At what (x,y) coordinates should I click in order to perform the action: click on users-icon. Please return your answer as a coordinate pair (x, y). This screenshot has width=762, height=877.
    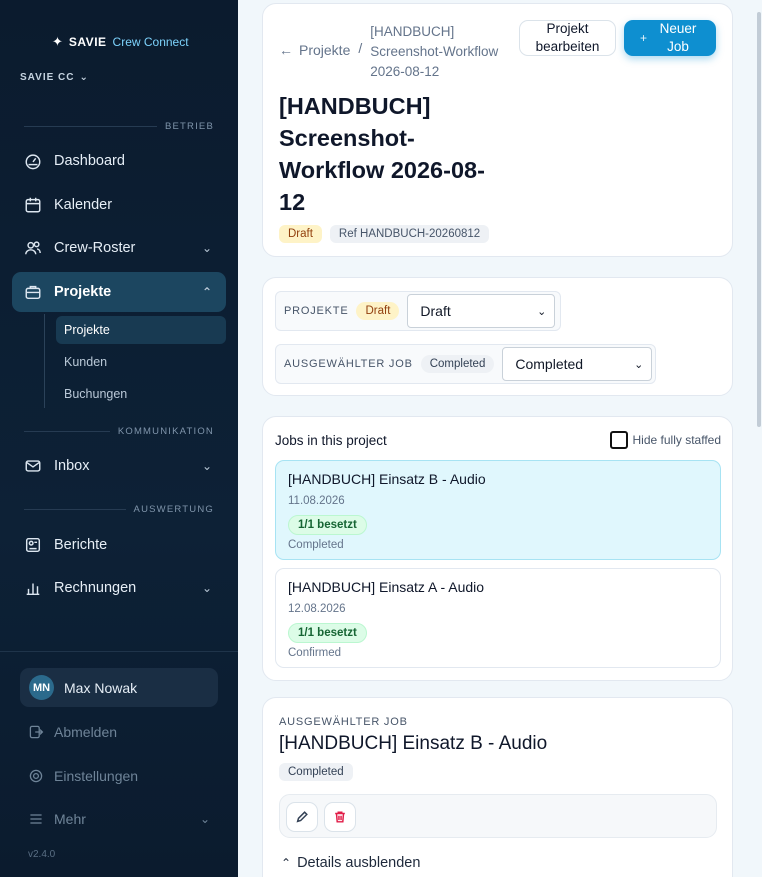
    Looking at the image, I should click on (33, 248).